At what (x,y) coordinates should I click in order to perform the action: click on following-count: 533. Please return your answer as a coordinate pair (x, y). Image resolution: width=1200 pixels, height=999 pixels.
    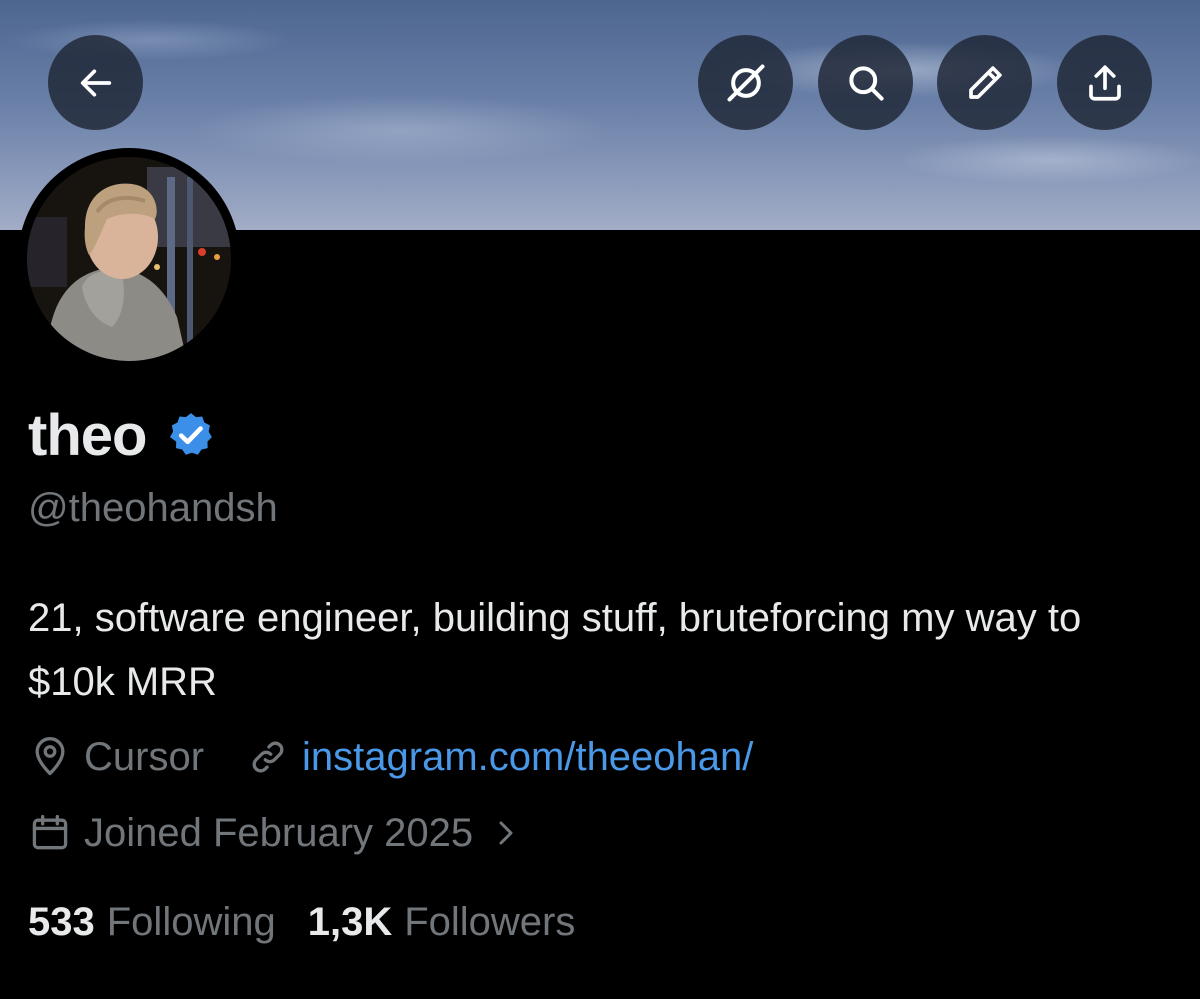
    Looking at the image, I should click on (61, 921).